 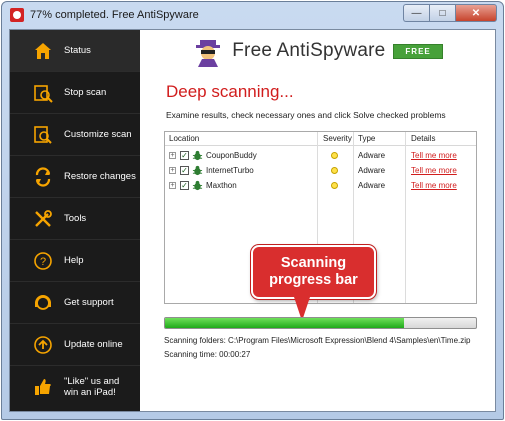 I want to click on app-icon, so click(x=17, y=15).